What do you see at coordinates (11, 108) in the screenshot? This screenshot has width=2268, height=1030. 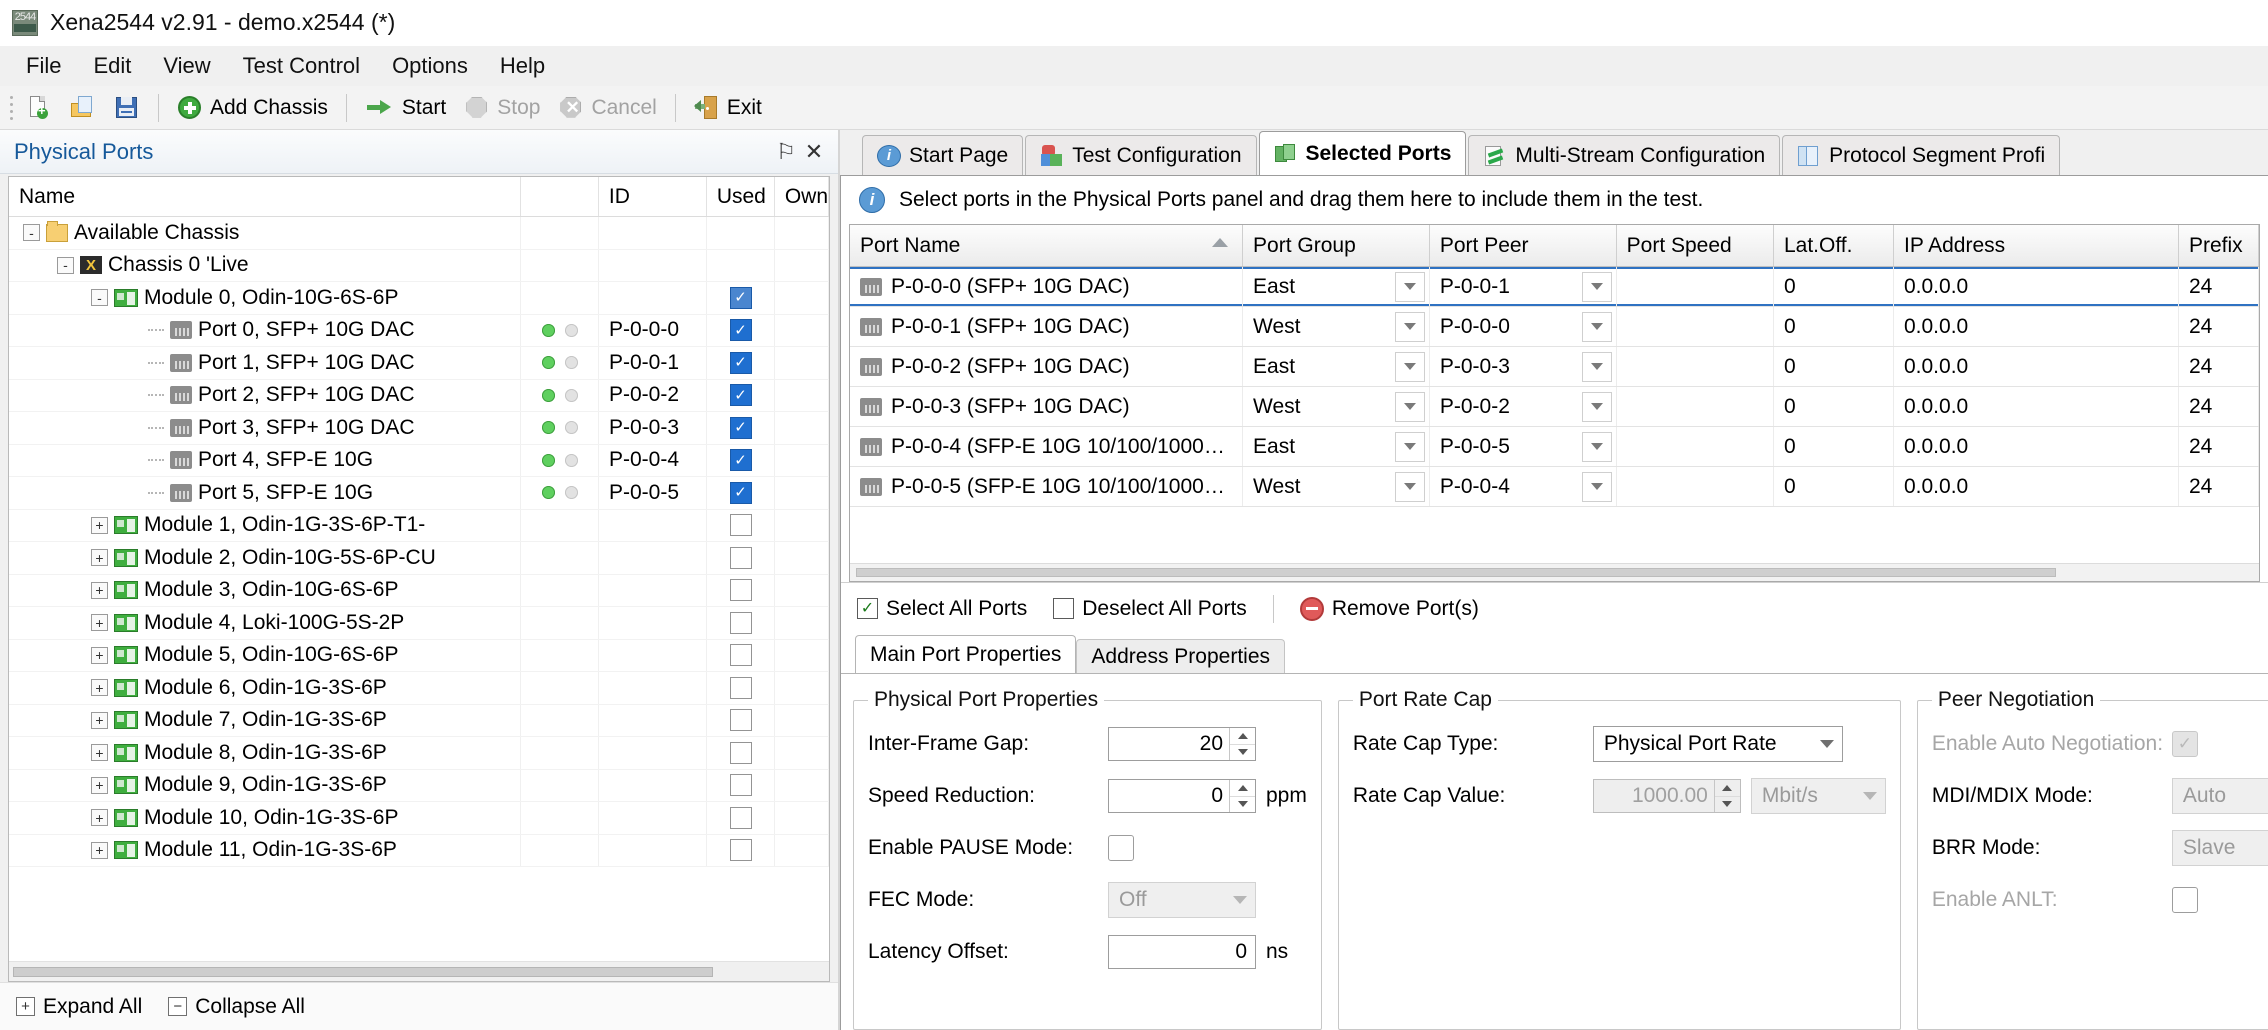 I see `toolbar-grip` at bounding box center [11, 108].